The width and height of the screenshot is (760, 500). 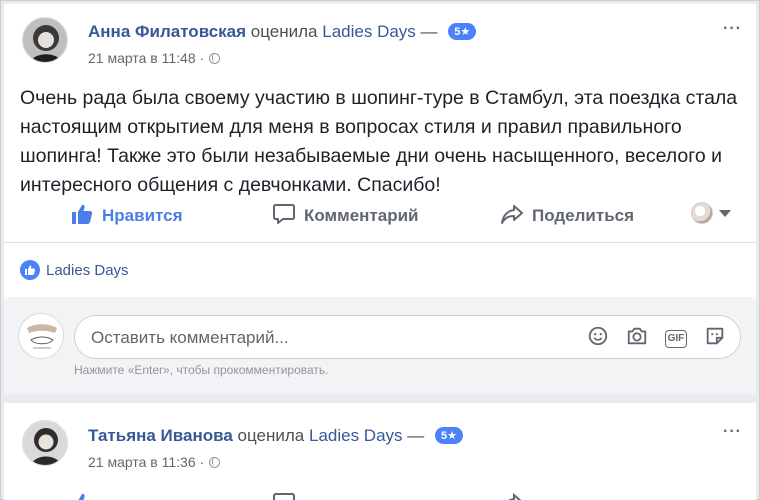 What do you see at coordinates (87, 270) in the screenshot?
I see `likes-label: Ladies Days` at bounding box center [87, 270].